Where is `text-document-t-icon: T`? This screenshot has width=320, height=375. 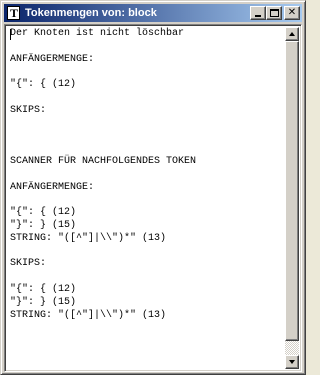
text-document-t-icon: T is located at coordinates (14, 13).